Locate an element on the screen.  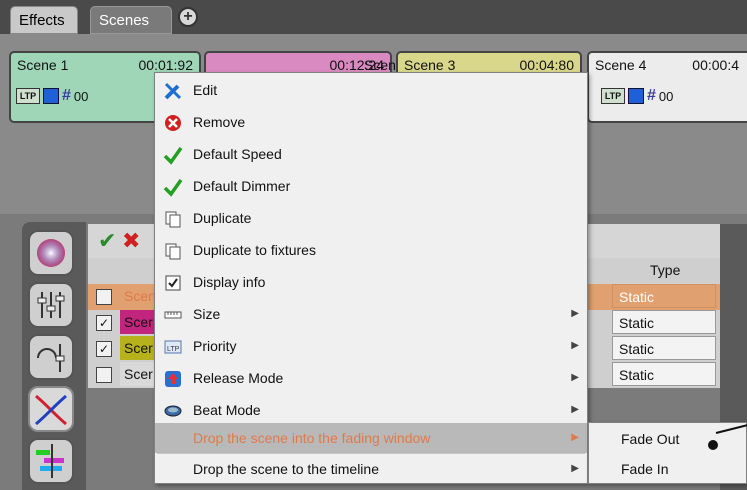
menu-item-drop-timeline: Drop the scene to the timeline ▶ is located at coordinates (371, 469).